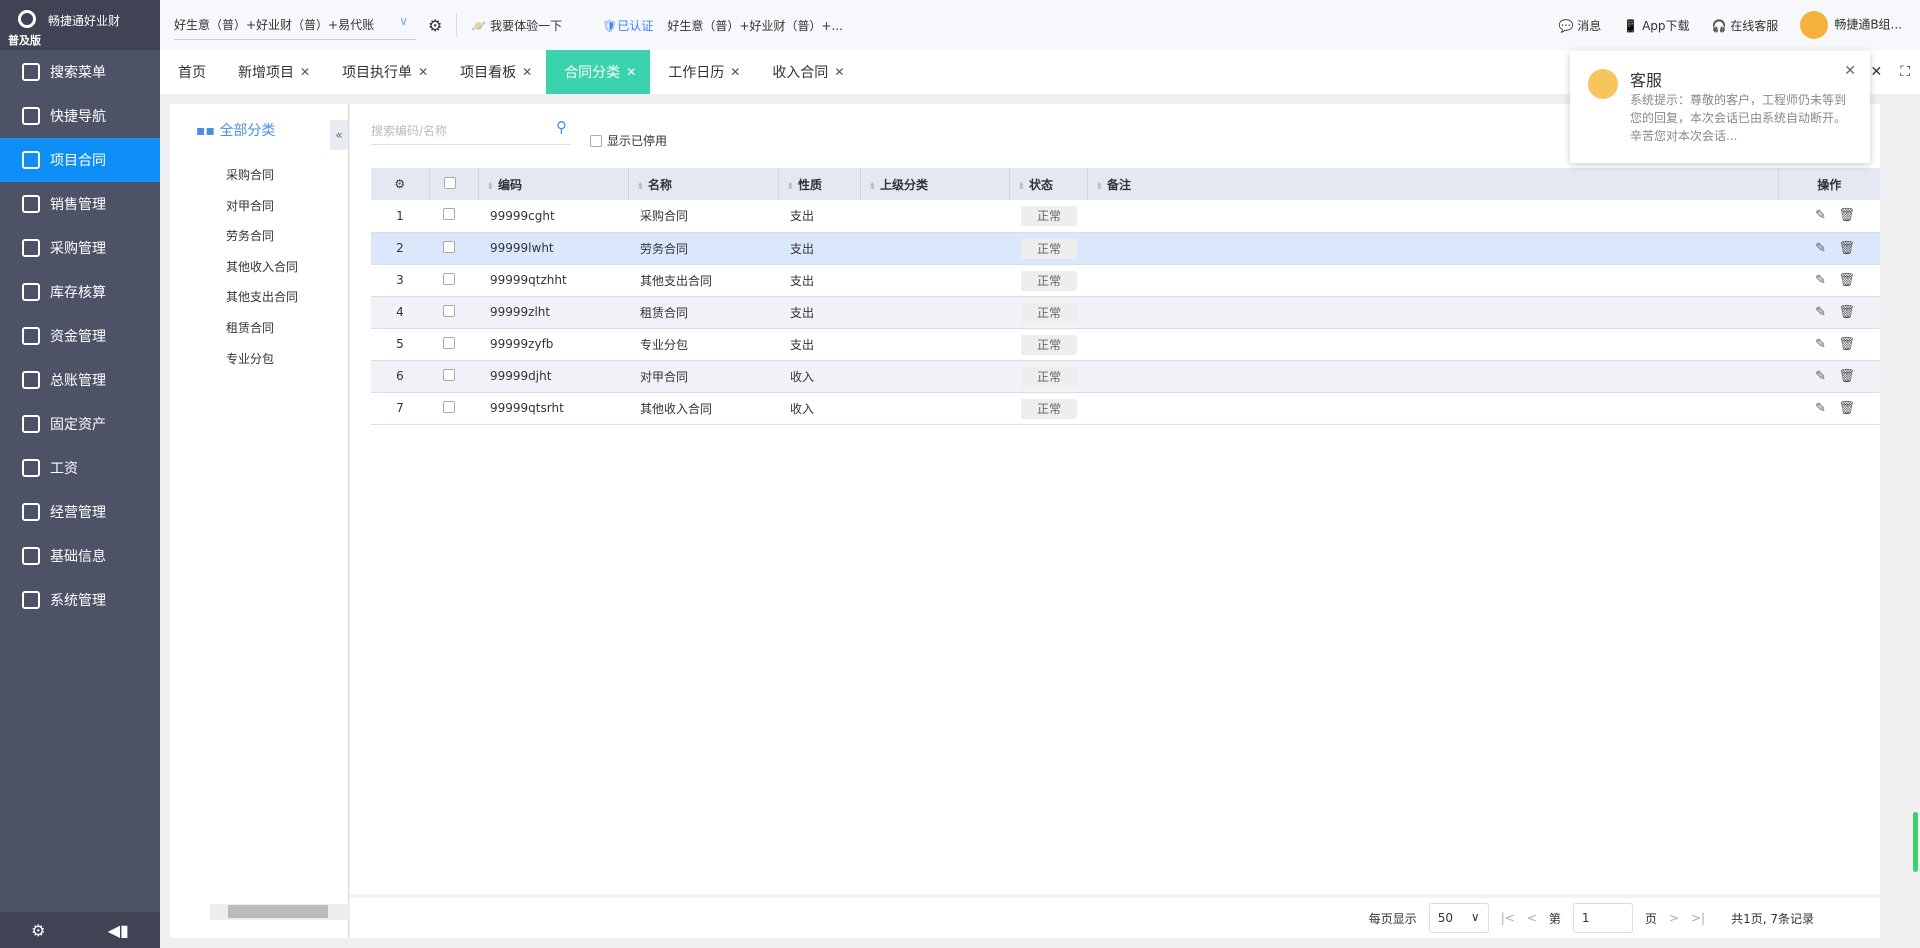  What do you see at coordinates (1674, 918) in the screenshot?
I see `next-page-icon: >` at bounding box center [1674, 918].